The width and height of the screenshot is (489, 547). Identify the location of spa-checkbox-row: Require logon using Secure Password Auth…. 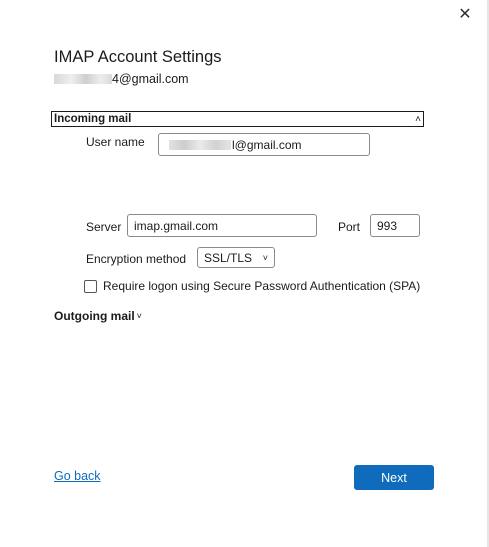
(252, 286).